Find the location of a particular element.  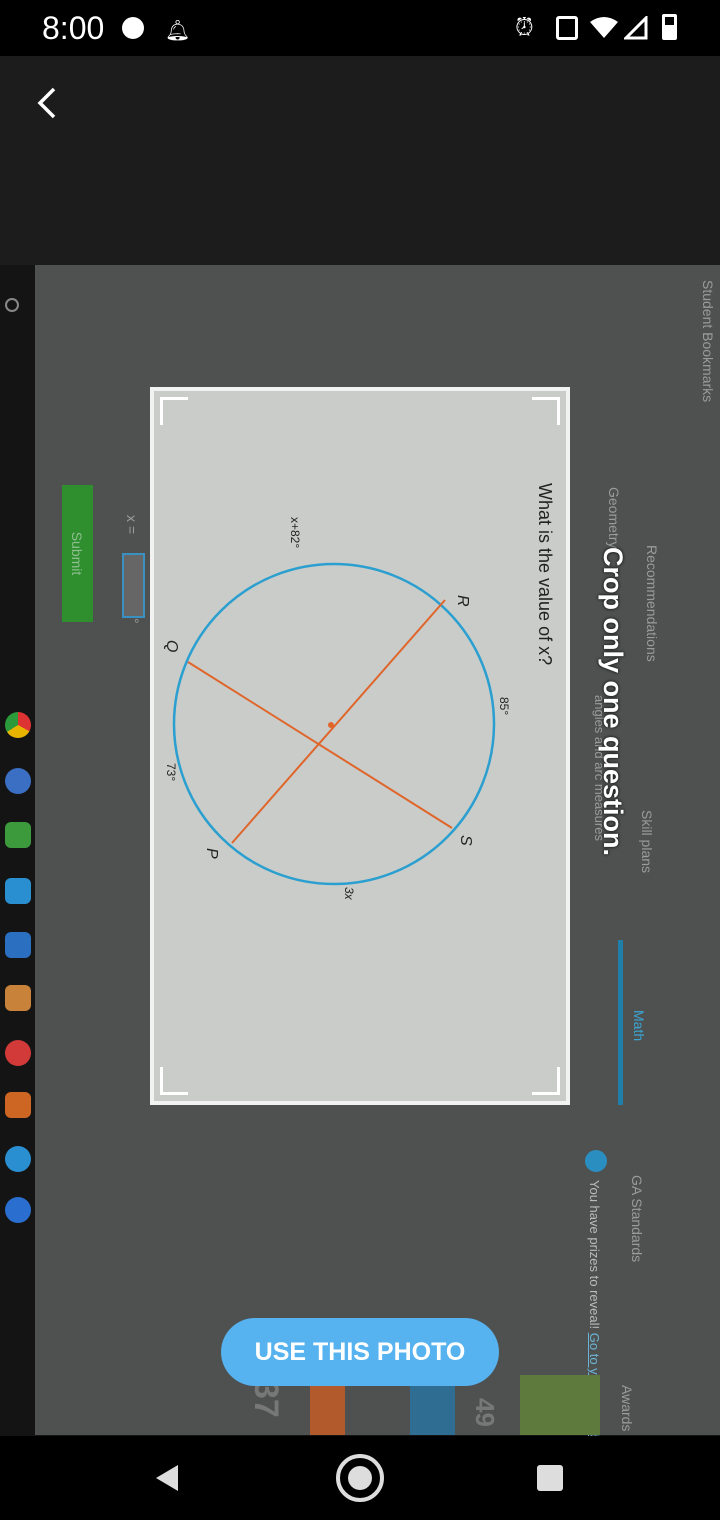

point-label-q: Q is located at coordinates (171, 646).